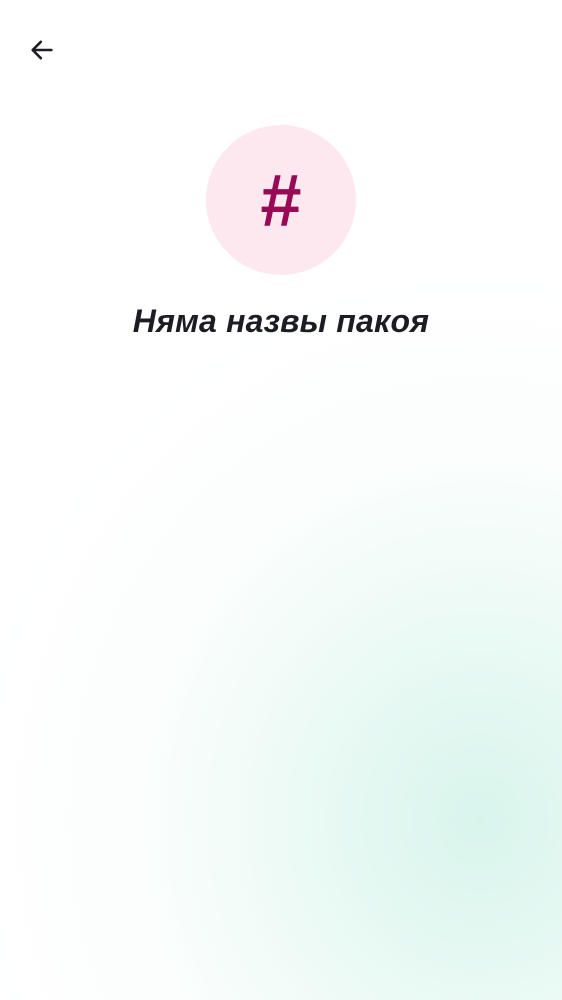 The width and height of the screenshot is (562, 1000). I want to click on room-avatar: #, so click(281, 200).